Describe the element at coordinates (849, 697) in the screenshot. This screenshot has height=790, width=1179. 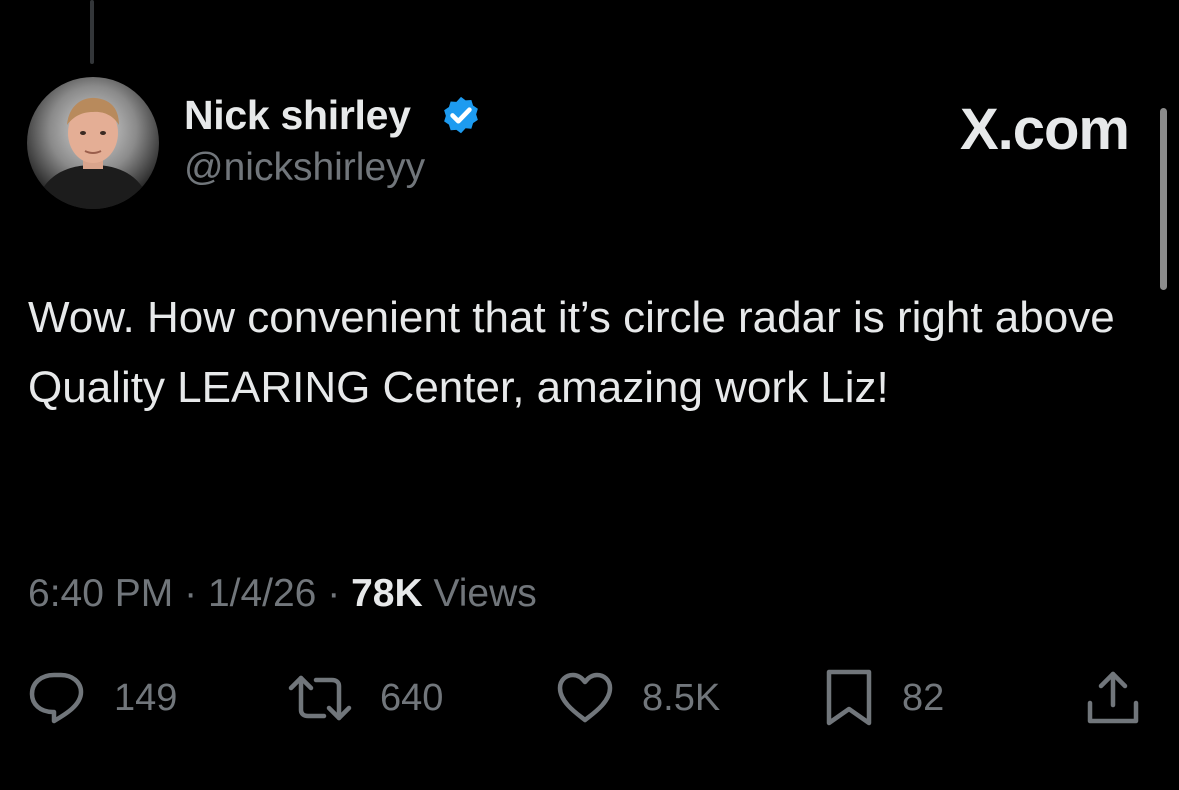
I see `bookmark-icon` at that location.